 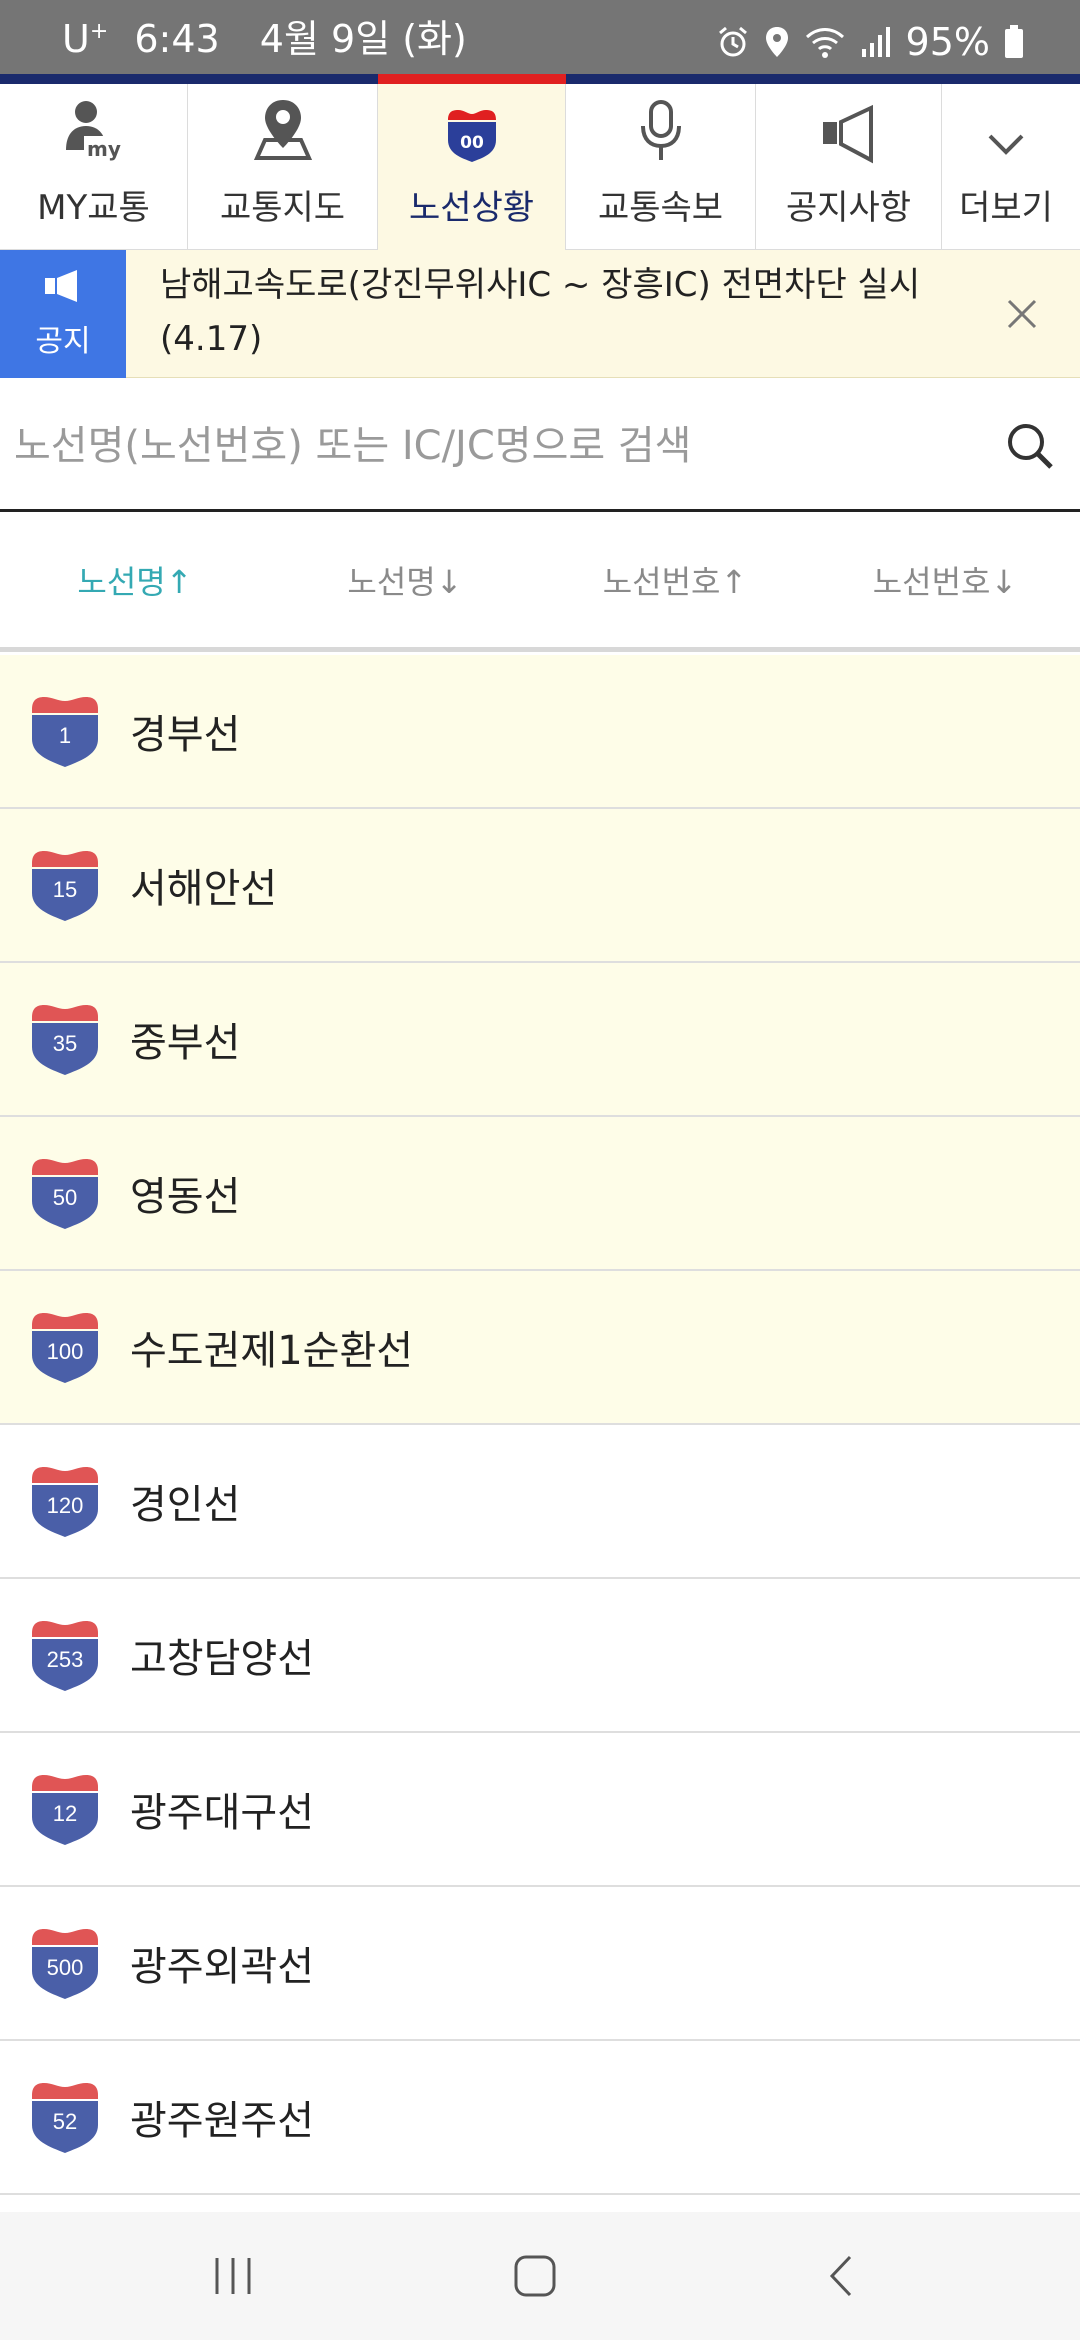 I want to click on route-row: 52 광주원주선, so click(x=540, y=2118).